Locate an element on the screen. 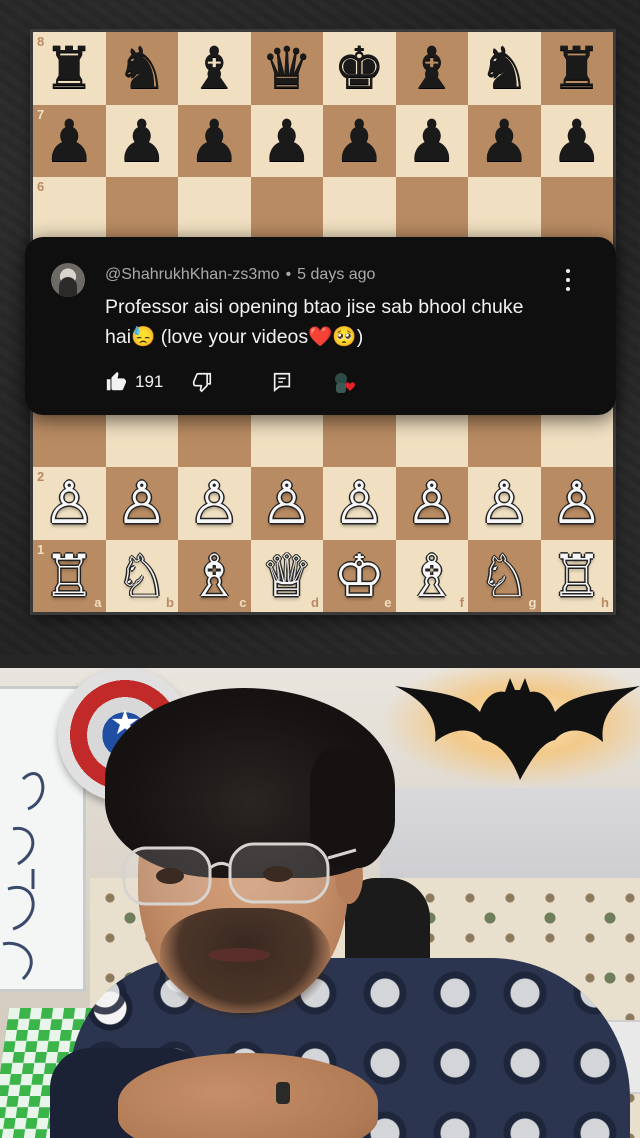 The width and height of the screenshot is (640, 1138). comment-text-part: hai is located at coordinates (118, 337).